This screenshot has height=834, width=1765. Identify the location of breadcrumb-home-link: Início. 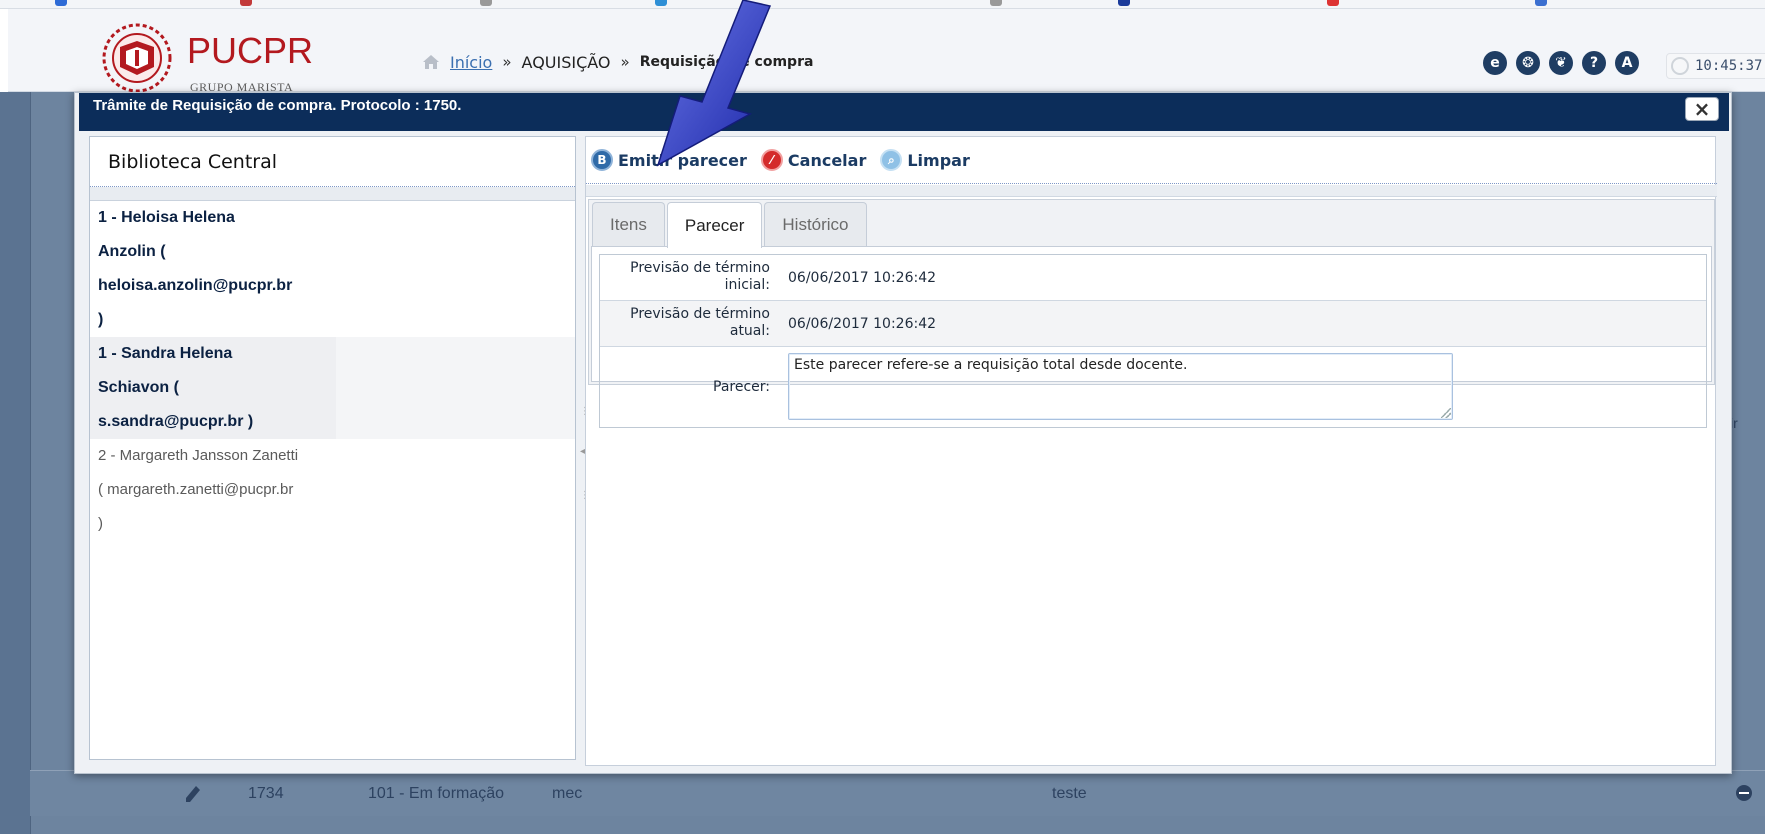
(471, 62).